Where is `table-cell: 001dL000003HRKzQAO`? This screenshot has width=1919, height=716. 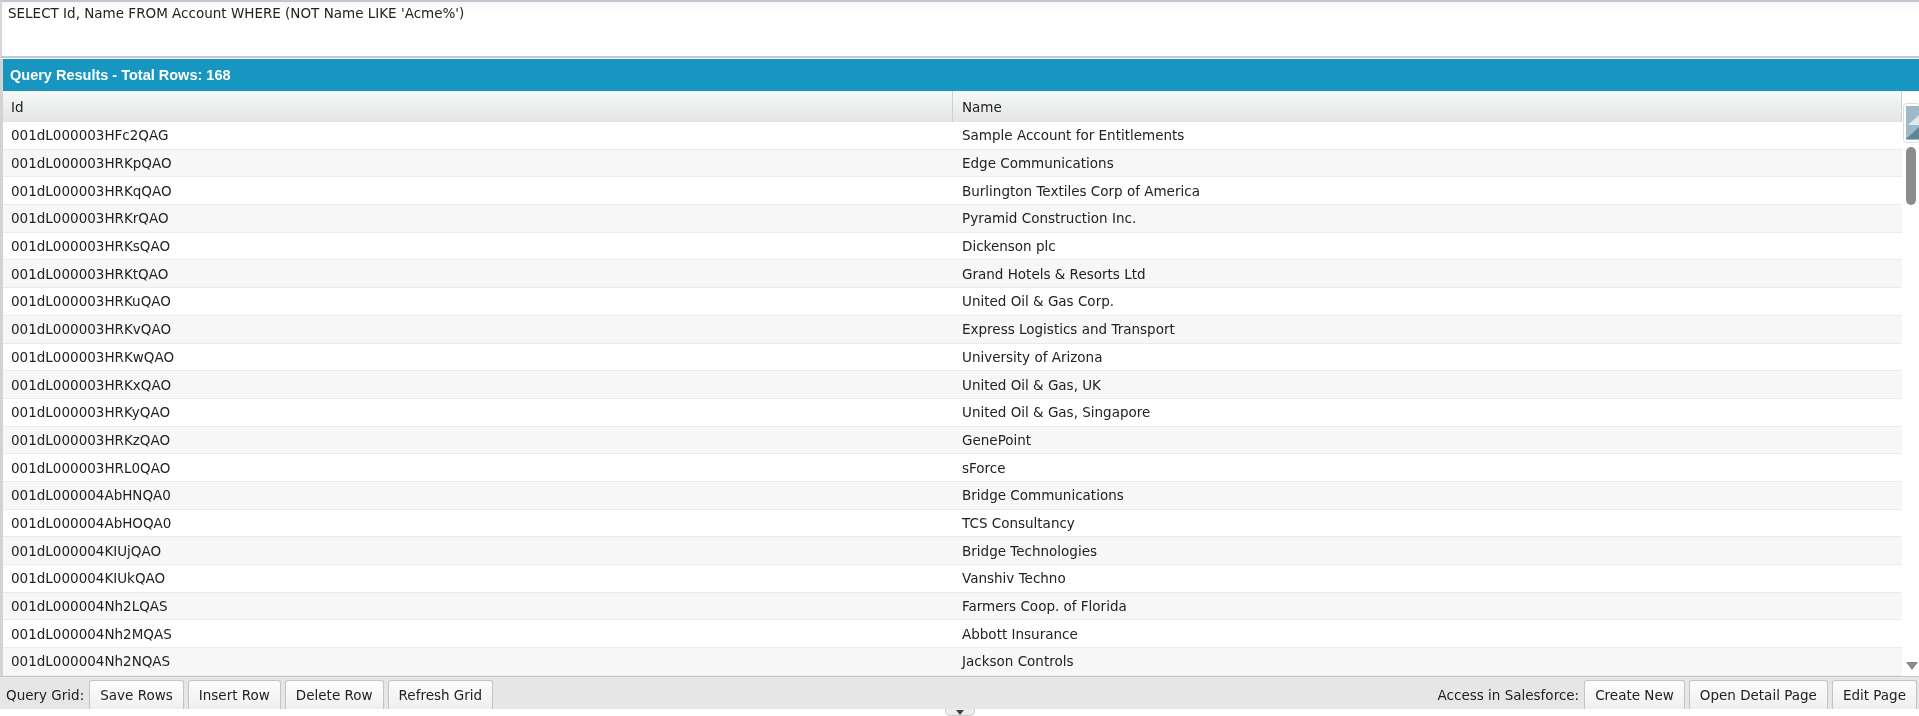
table-cell: 001dL000003HRKzQAO is located at coordinates (478, 440).